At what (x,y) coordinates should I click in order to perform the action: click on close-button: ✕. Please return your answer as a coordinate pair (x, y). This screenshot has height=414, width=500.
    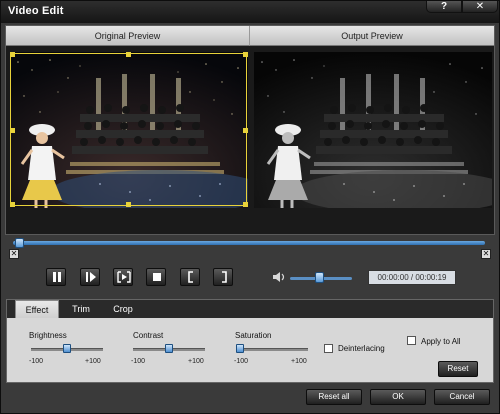
    Looking at the image, I should click on (480, 7).